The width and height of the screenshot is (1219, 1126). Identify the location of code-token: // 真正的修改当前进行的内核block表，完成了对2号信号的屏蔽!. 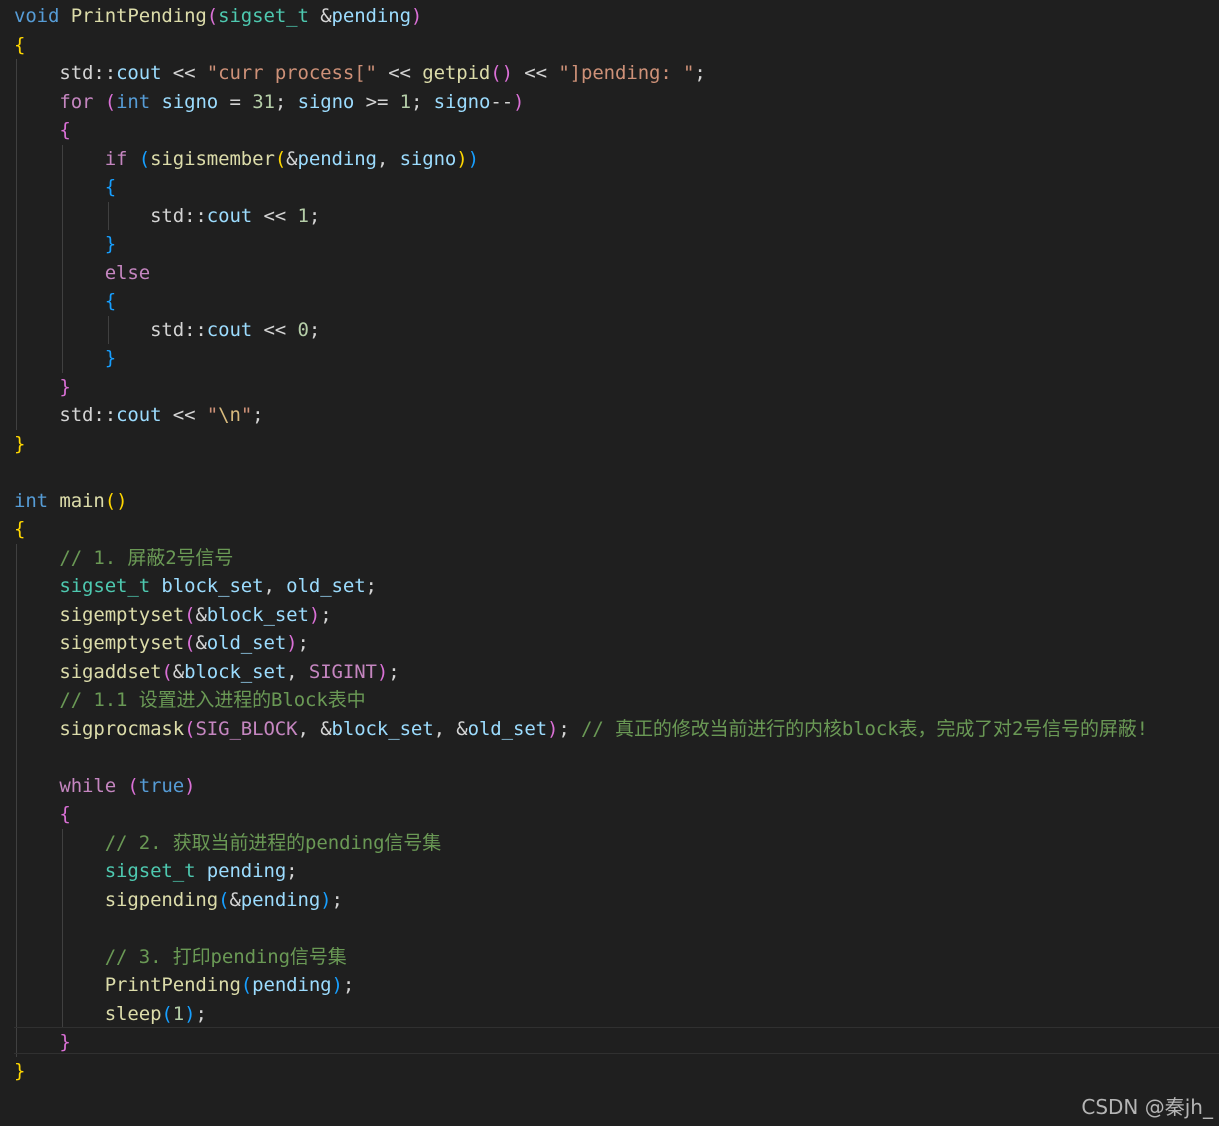
(865, 728).